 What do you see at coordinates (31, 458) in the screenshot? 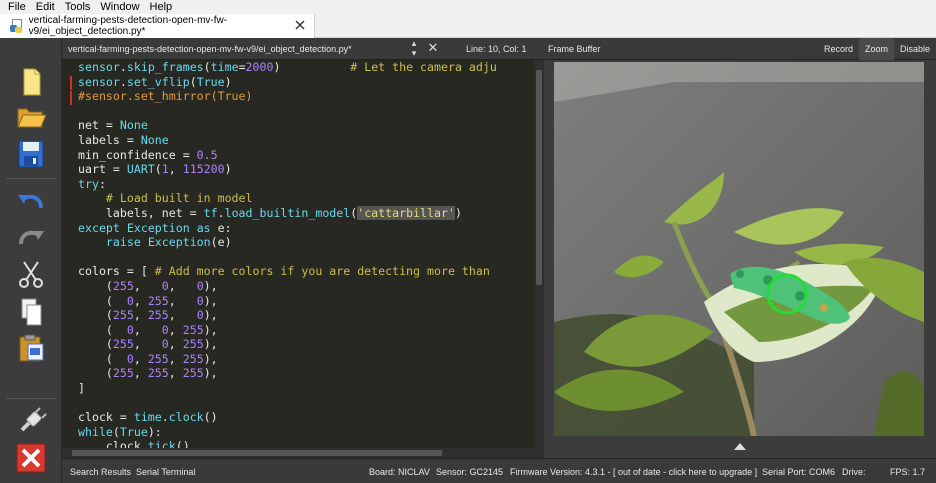
I see `disconnect-icon` at bounding box center [31, 458].